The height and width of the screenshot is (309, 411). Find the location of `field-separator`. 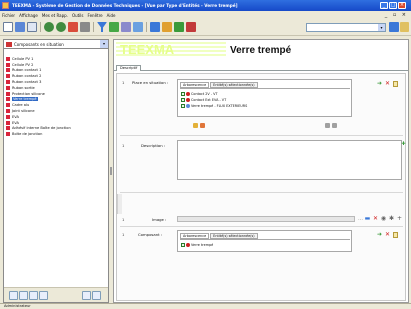

field-separator is located at coordinates (261, 135).